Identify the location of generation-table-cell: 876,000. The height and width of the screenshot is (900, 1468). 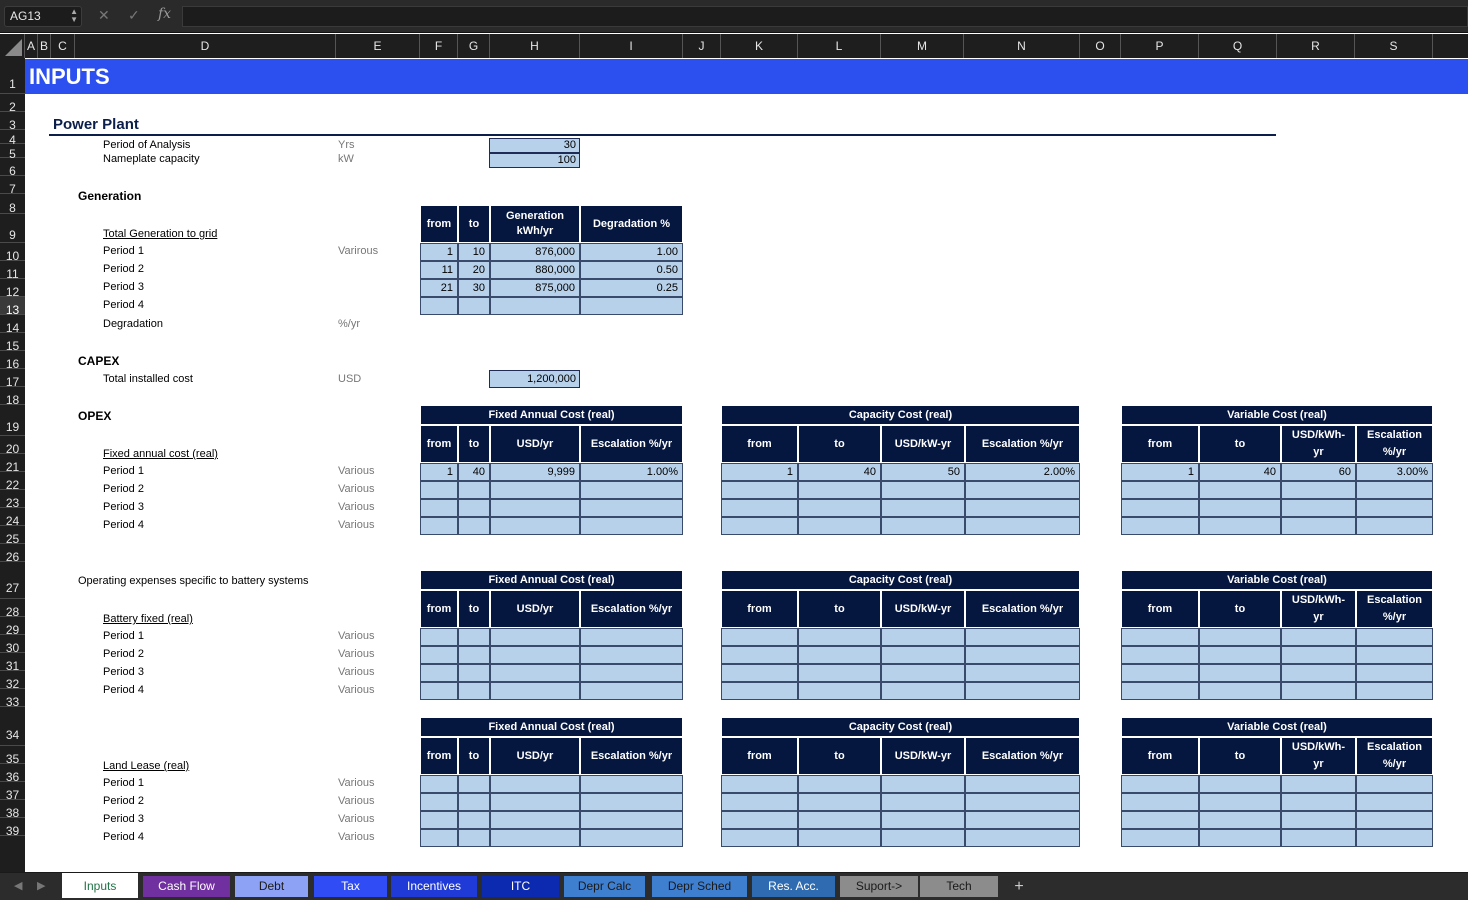
(535, 252).